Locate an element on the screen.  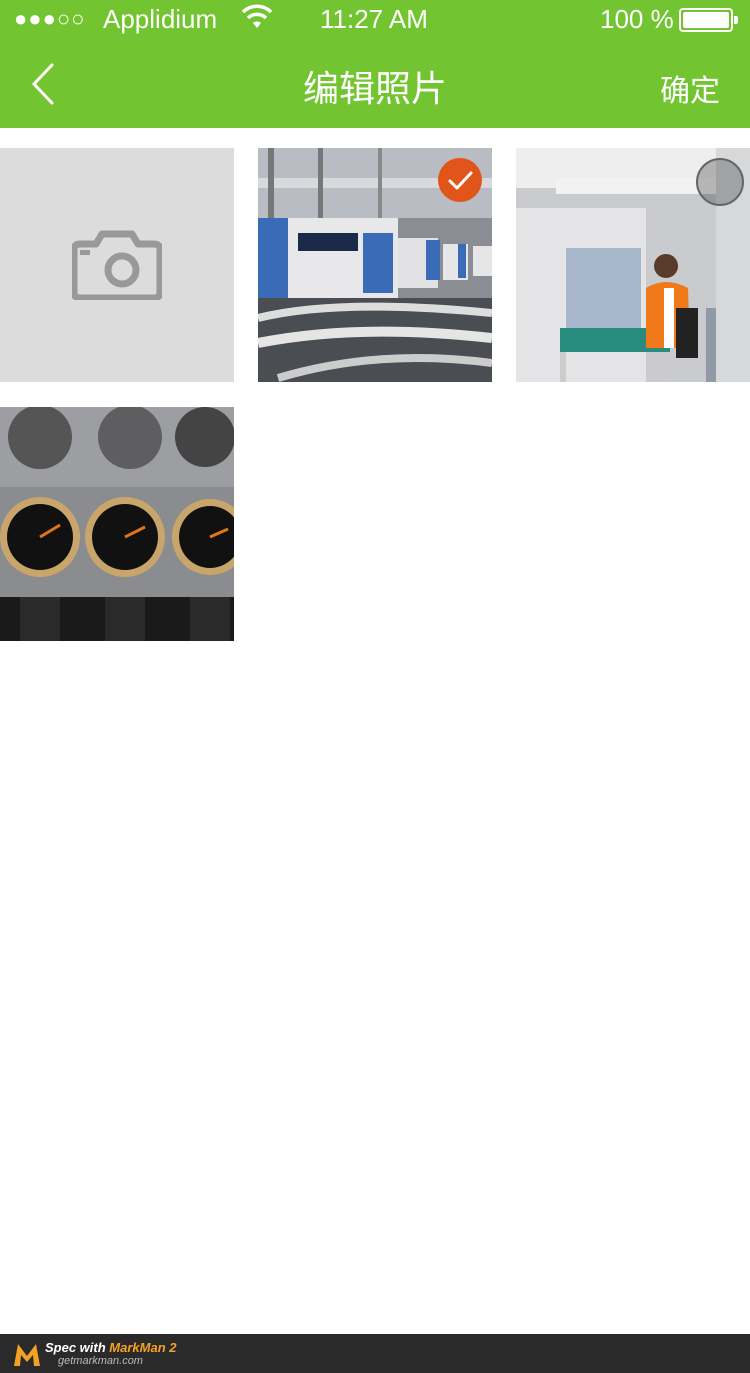
confirm-button: 确定 is located at coordinates (690, 88).